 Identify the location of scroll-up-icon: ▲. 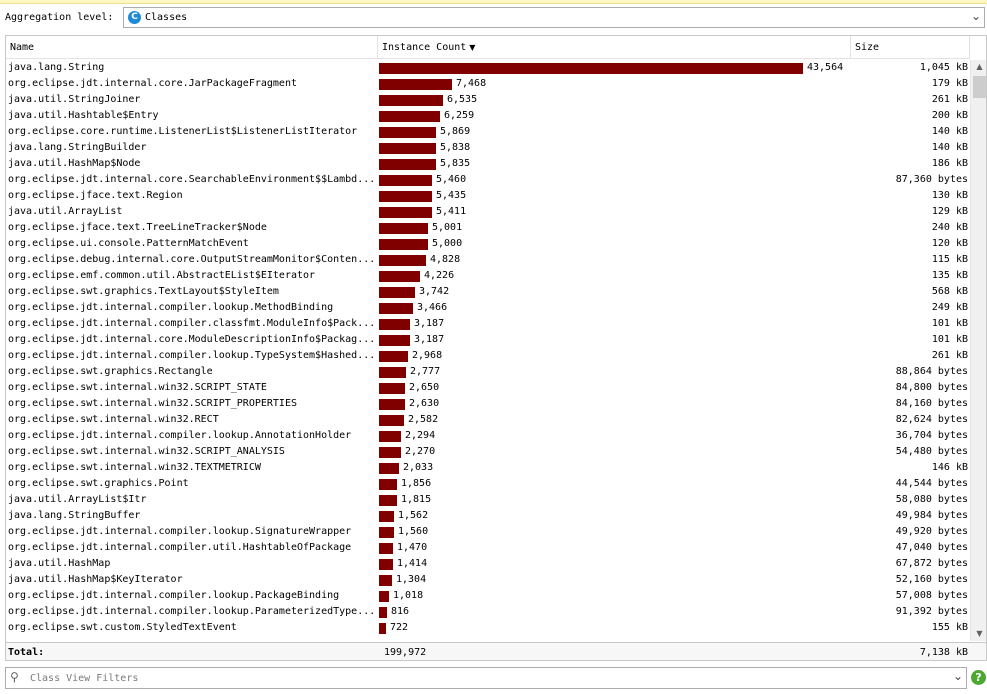
(978, 67).